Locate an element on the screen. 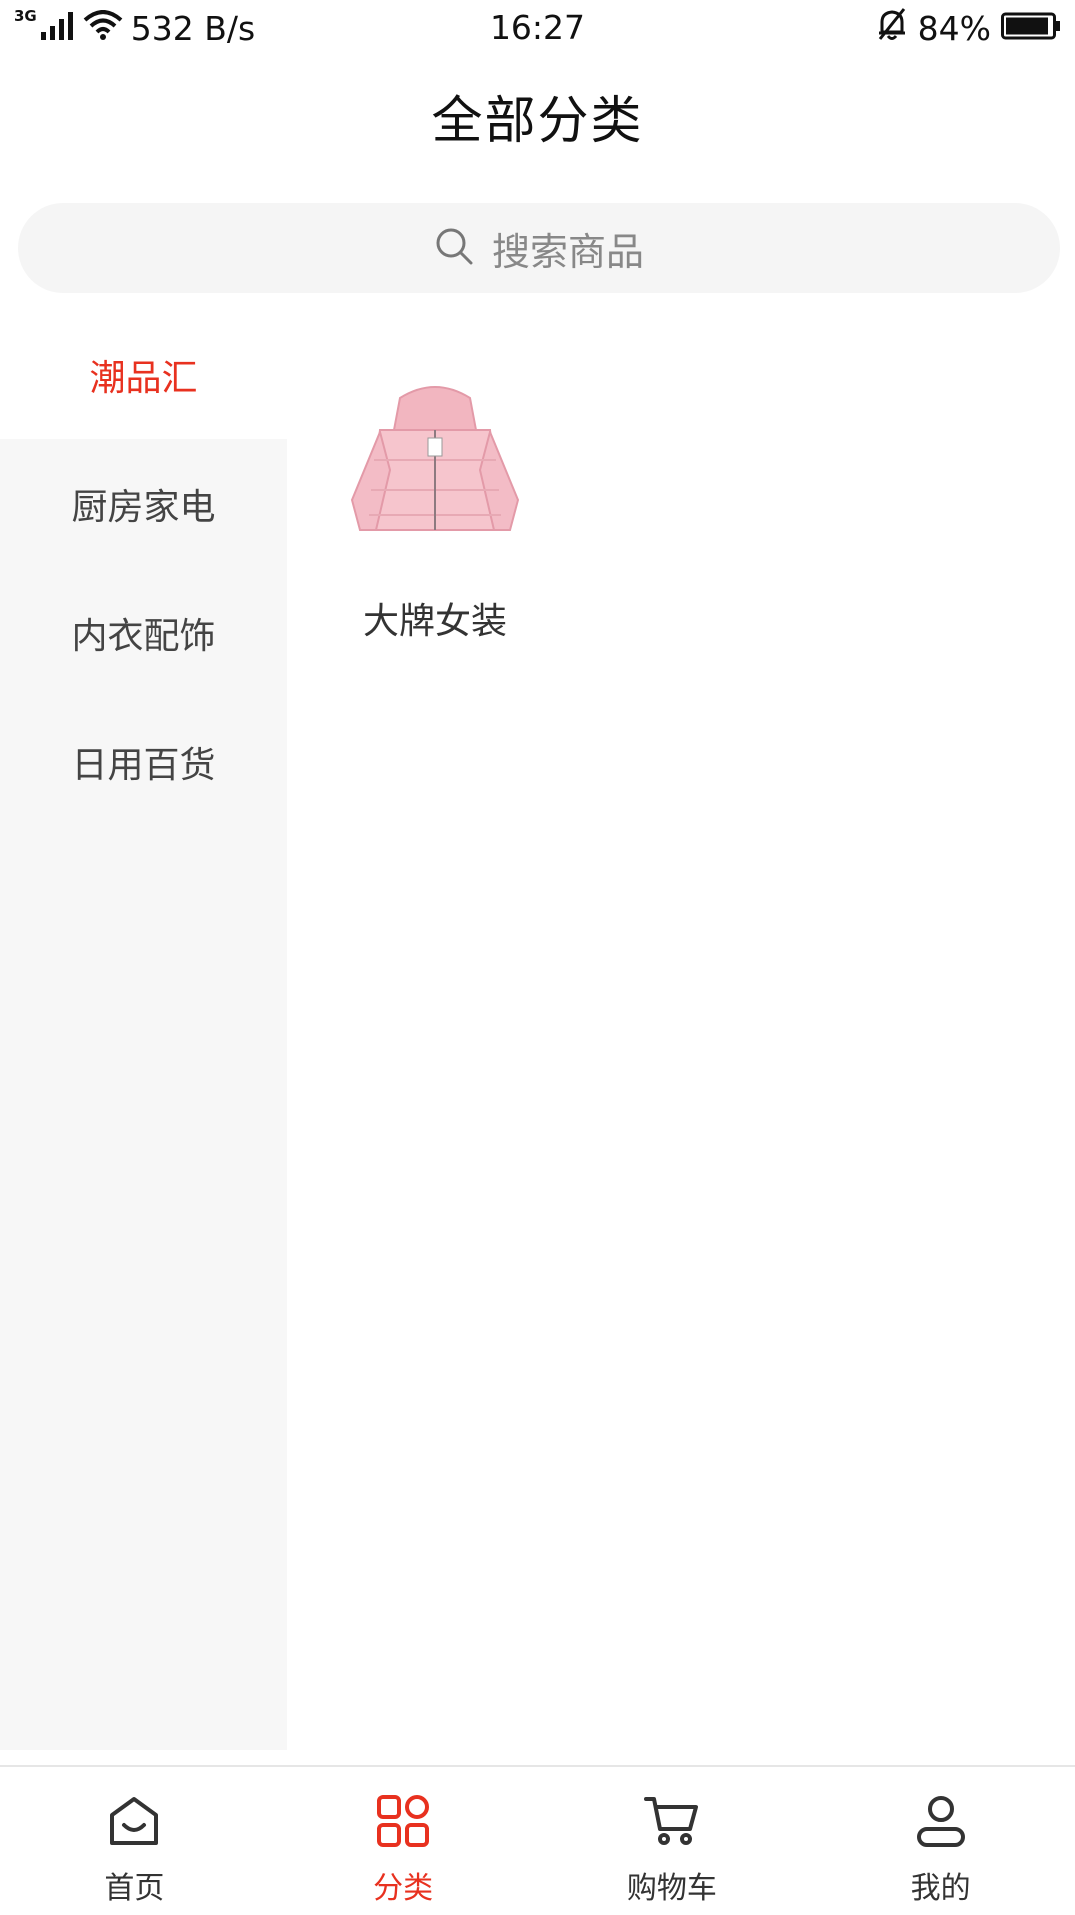 This screenshot has height=1915, width=1075. sidebar-item-label: 日用百货 is located at coordinates (143, 765).